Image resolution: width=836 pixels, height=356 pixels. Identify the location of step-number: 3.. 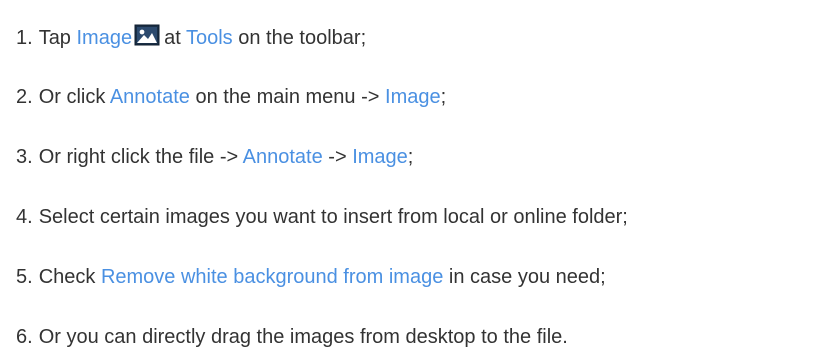
(24, 157).